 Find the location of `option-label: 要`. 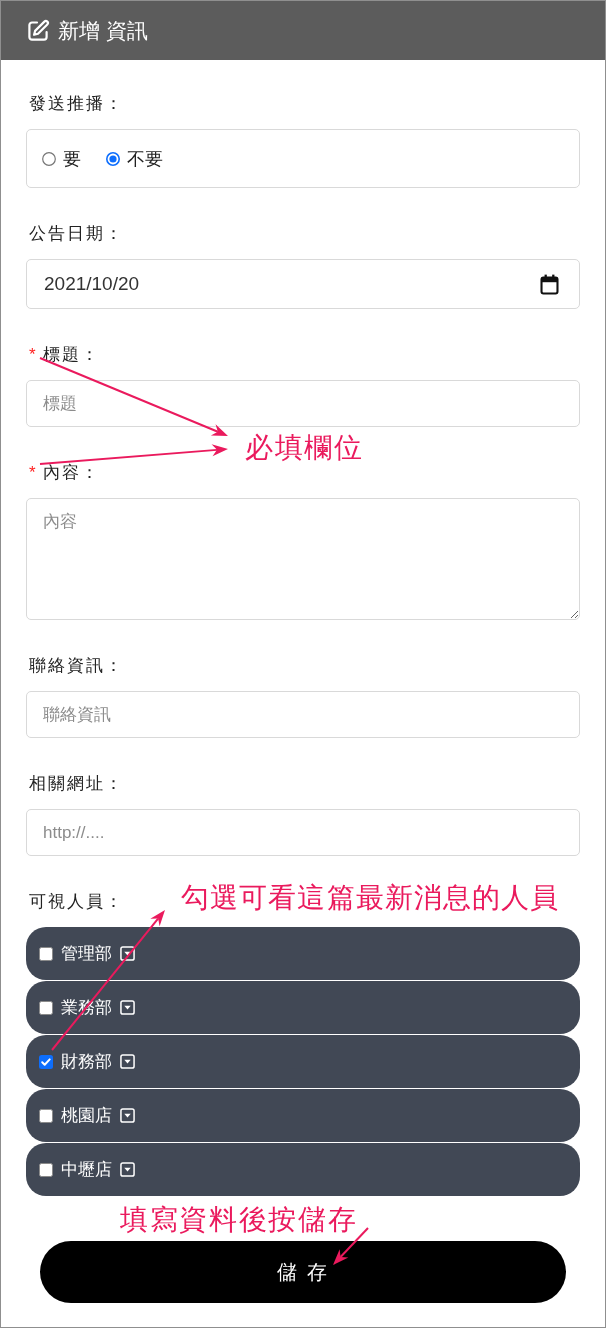

option-label: 要 is located at coordinates (72, 158).